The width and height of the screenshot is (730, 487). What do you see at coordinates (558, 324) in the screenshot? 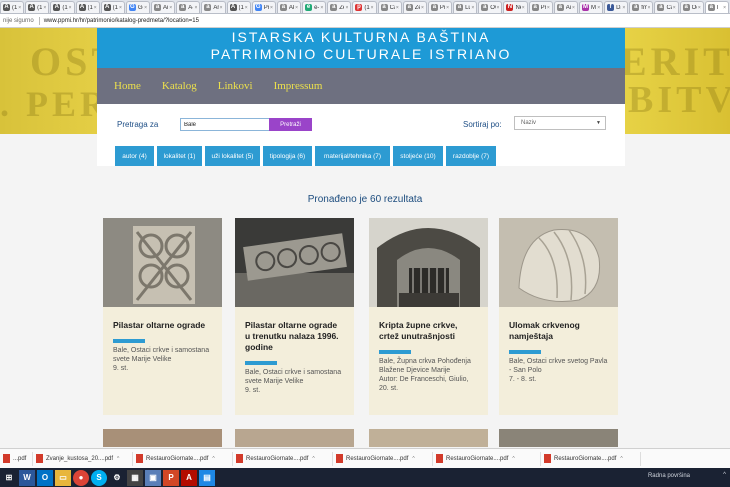
I see `card-title: Ulomak crkvenog namještaja` at bounding box center [558, 324].